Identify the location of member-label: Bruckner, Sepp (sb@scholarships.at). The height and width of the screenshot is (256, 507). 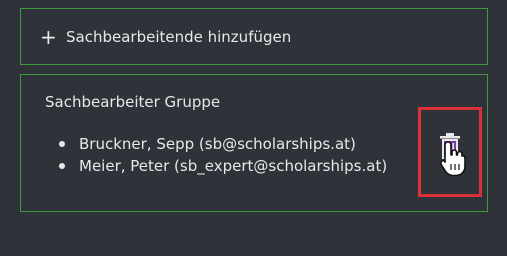
(217, 144).